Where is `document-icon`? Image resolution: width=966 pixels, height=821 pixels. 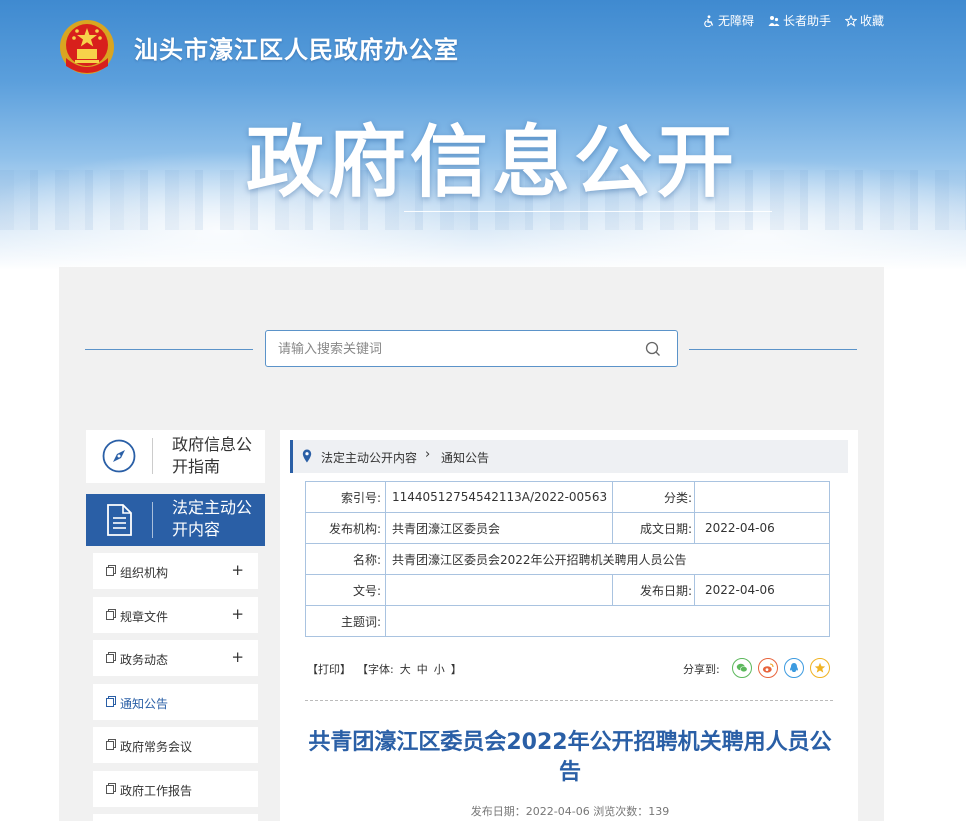
document-icon is located at coordinates (119, 520).